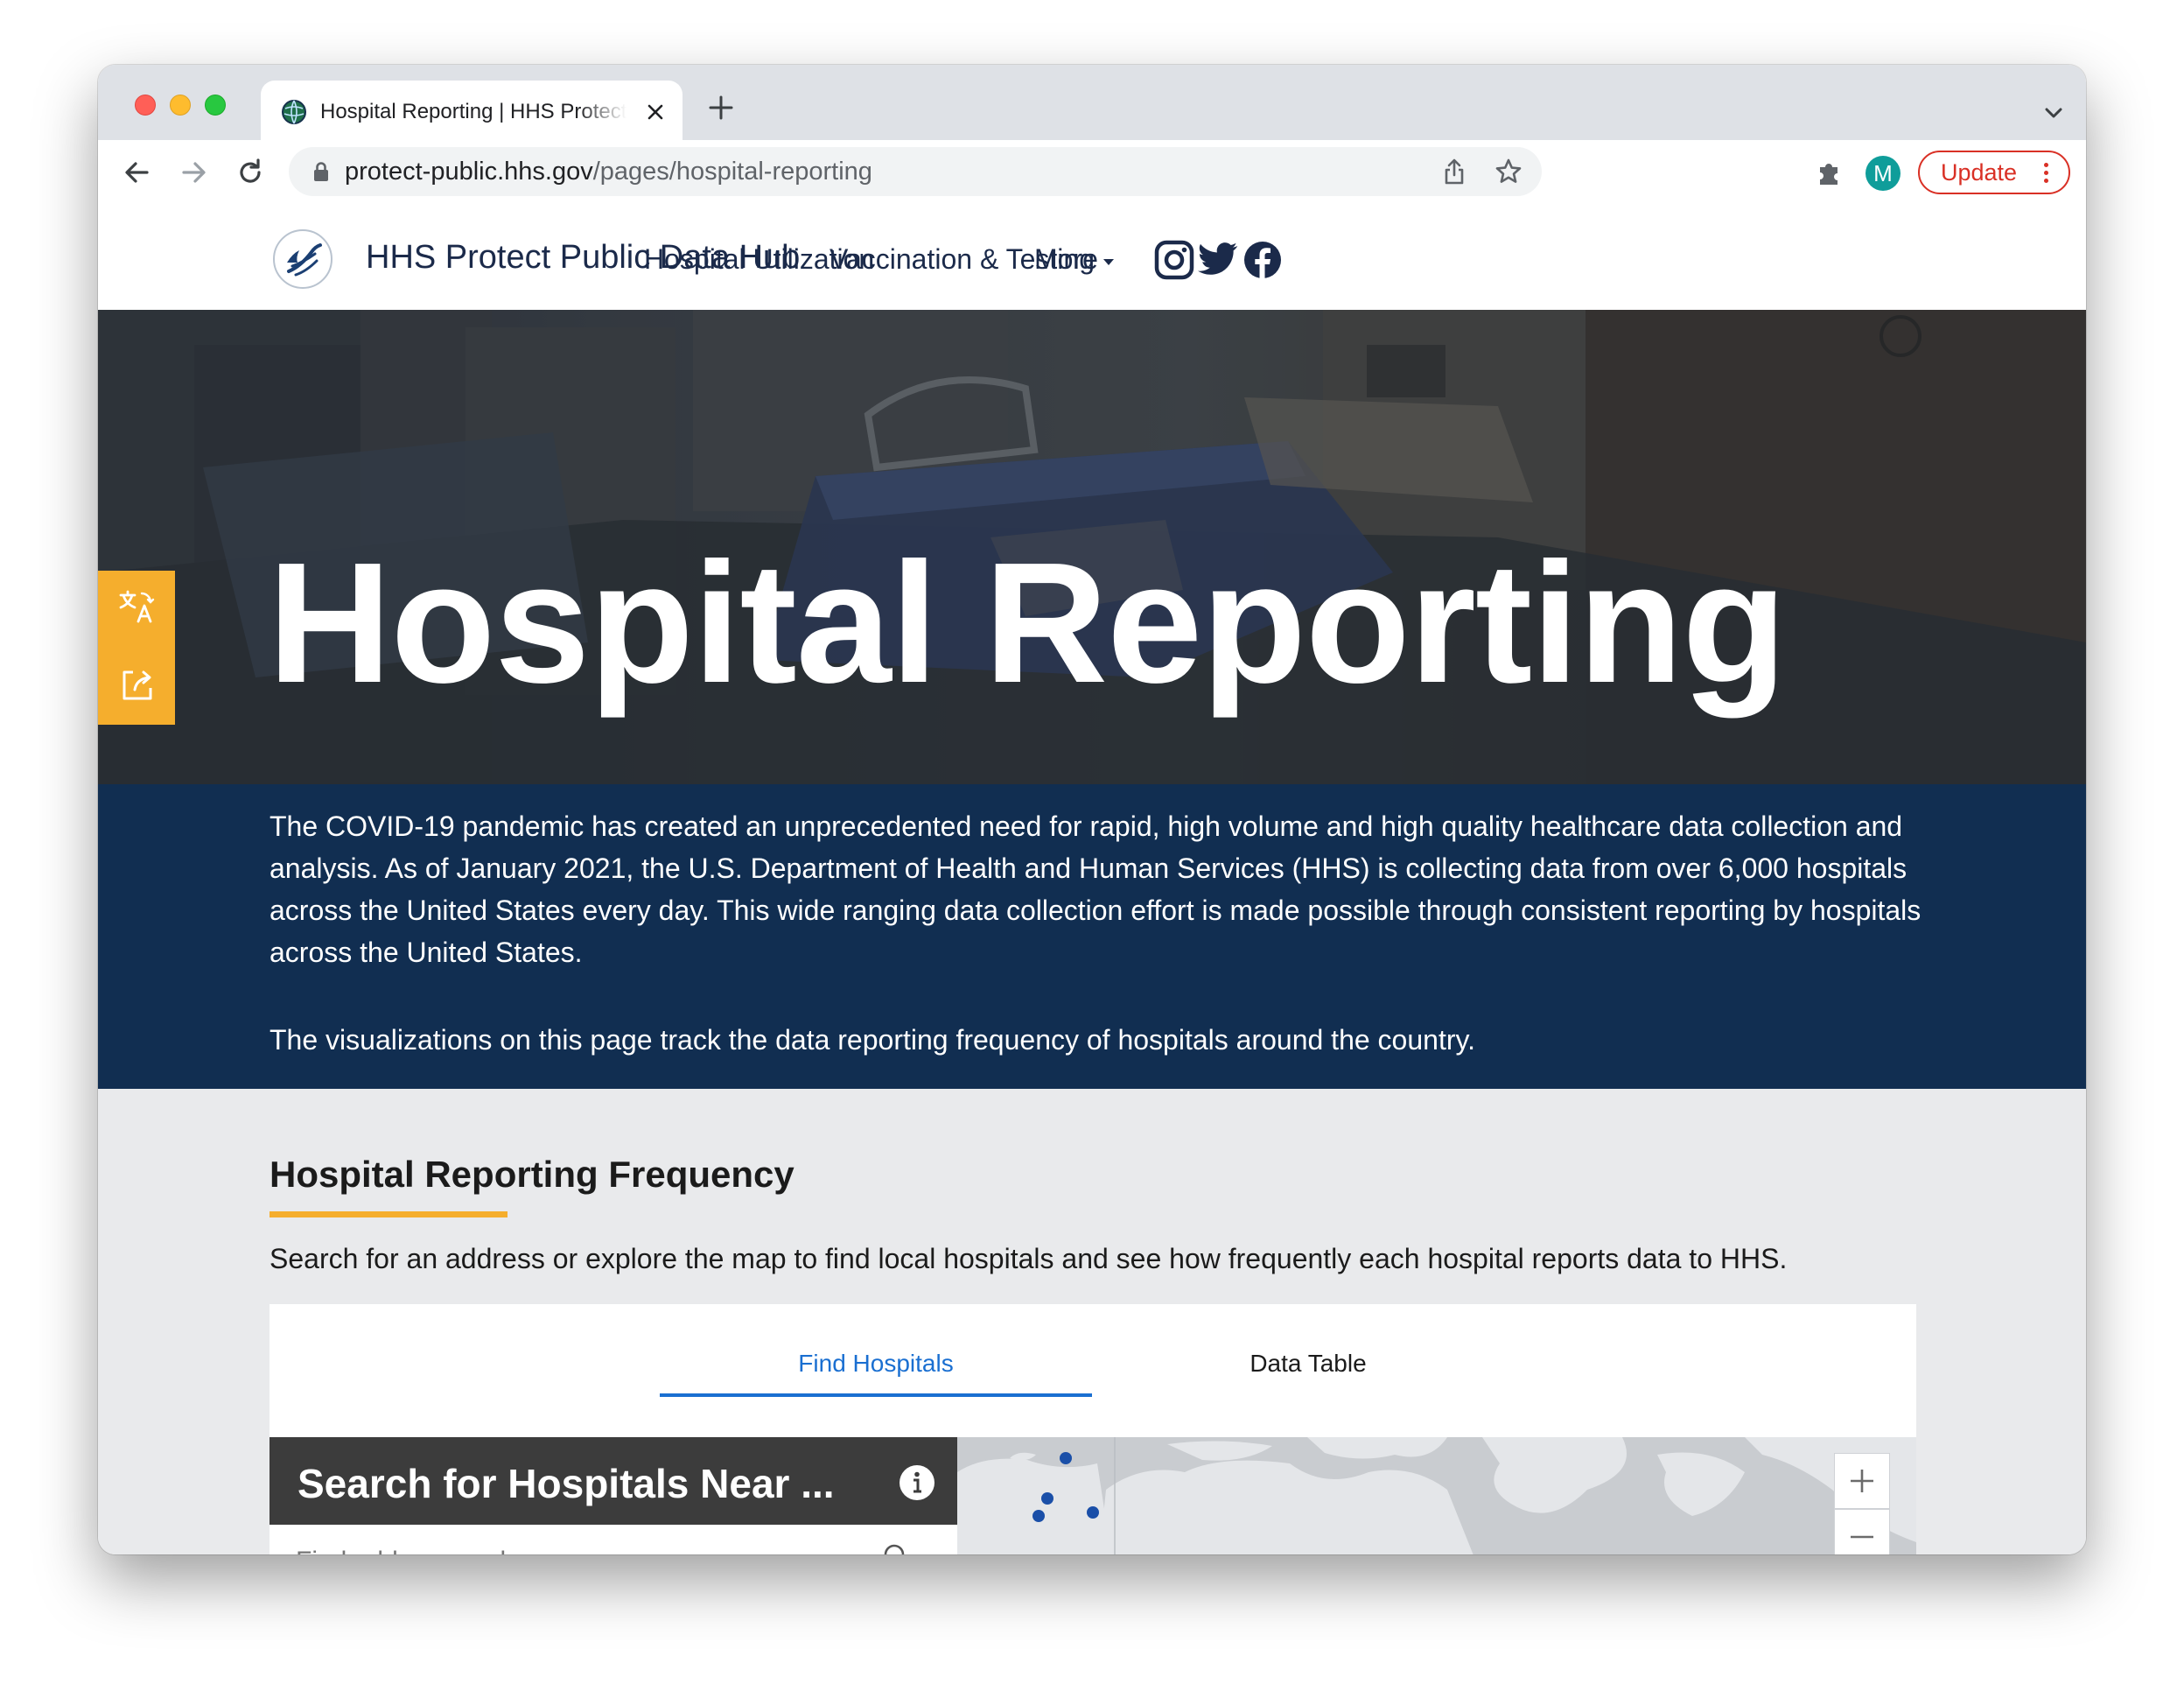 This screenshot has height=1684, width=2184. I want to click on search-input-row, so click(613, 1539).